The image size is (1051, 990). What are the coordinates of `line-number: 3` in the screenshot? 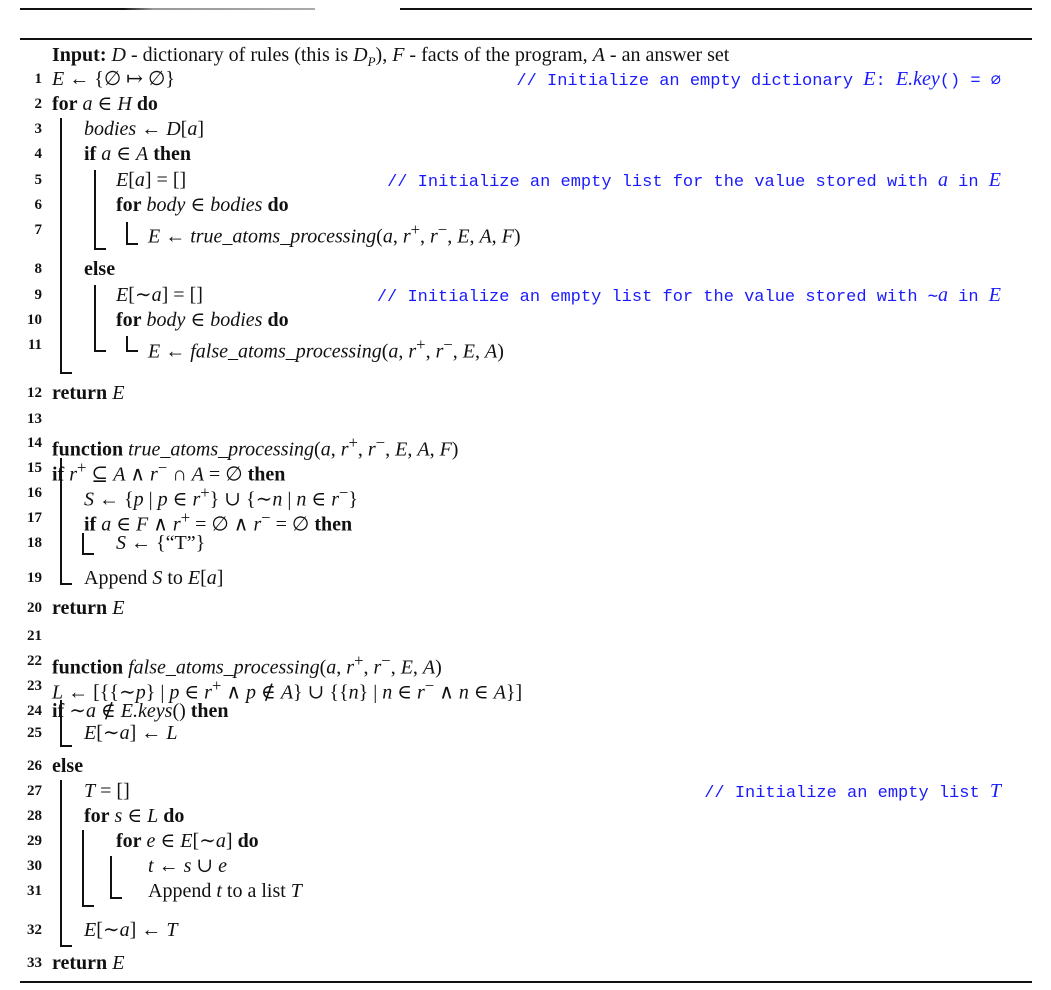 It's located at (38, 129).